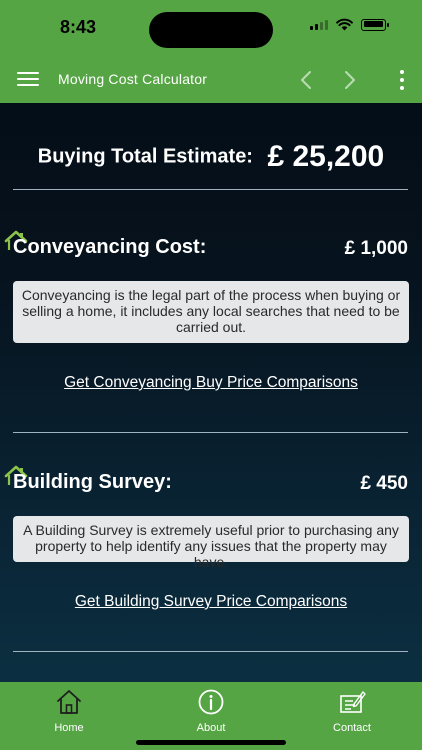  Describe the element at coordinates (211, 30) in the screenshot. I see `dynamic-island` at that location.